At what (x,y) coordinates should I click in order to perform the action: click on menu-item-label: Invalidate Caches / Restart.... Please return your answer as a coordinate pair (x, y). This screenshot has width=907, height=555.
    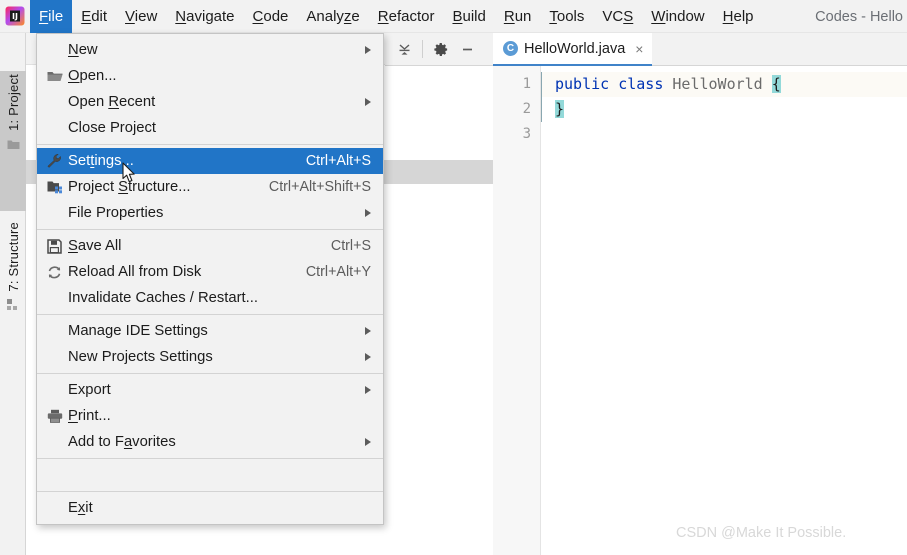
    Looking at the image, I should click on (163, 298).